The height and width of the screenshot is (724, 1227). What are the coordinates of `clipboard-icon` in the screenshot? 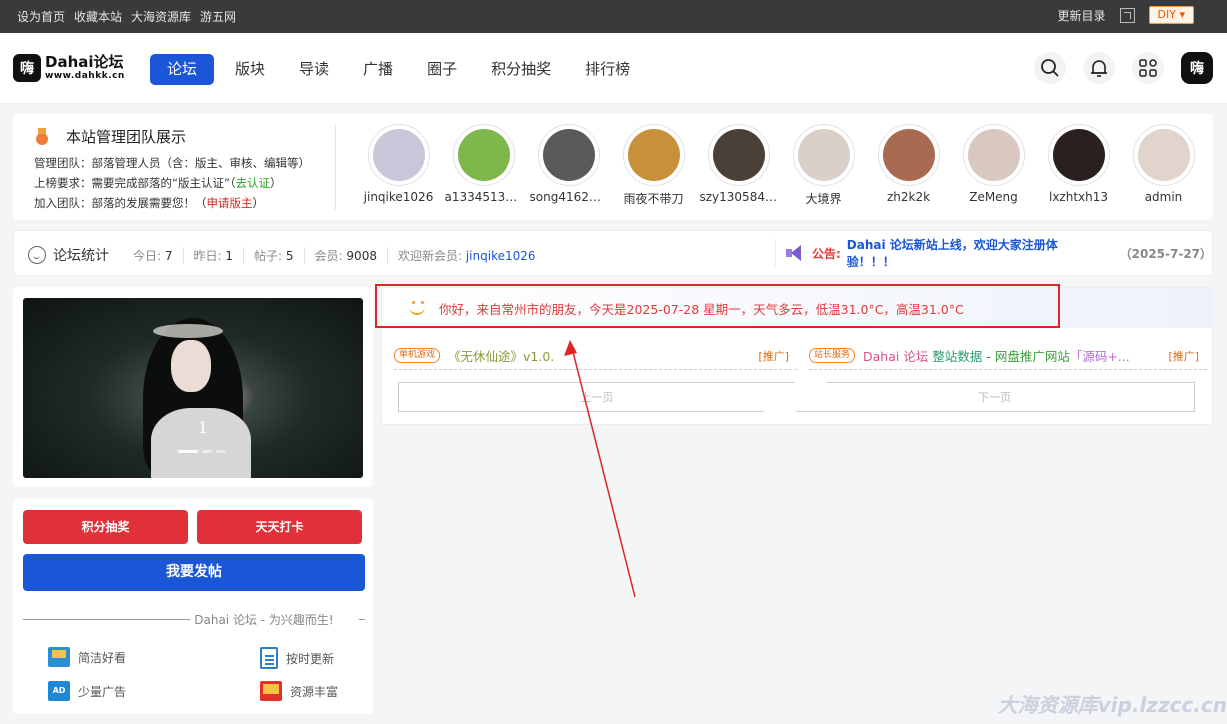 It's located at (269, 658).